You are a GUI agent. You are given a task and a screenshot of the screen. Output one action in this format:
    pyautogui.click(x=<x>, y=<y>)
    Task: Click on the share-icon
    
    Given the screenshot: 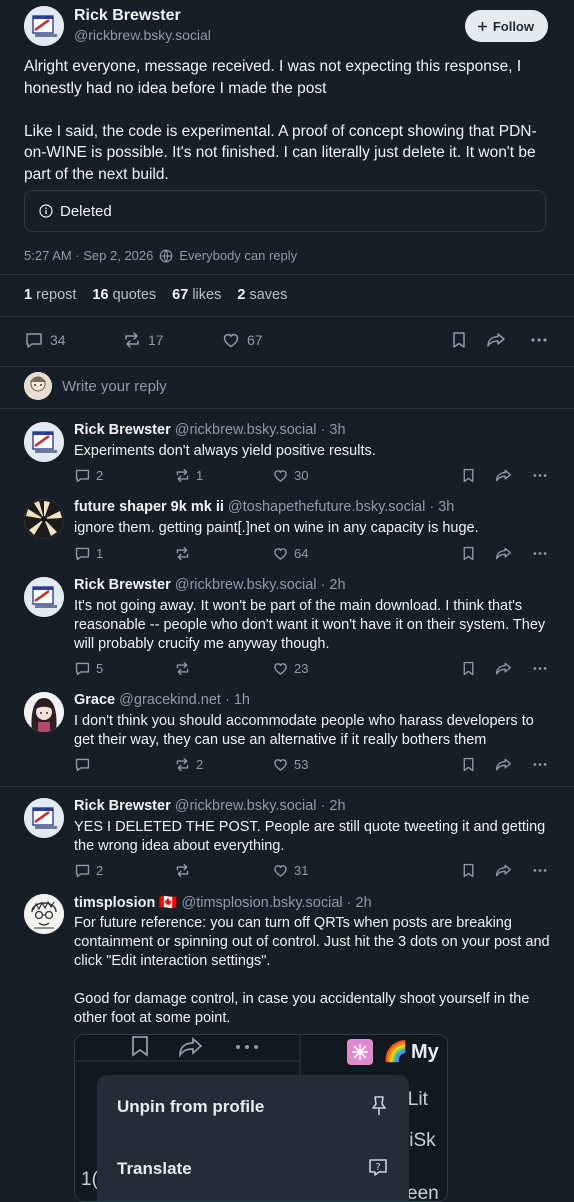 What is the action you would take?
    pyautogui.click(x=503, y=870)
    